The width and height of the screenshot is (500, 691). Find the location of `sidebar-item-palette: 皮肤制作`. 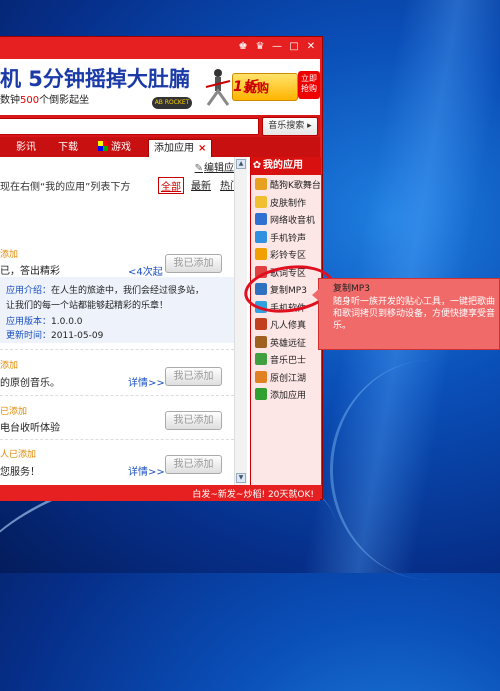

sidebar-item-palette: 皮肤制作 is located at coordinates (280, 204).